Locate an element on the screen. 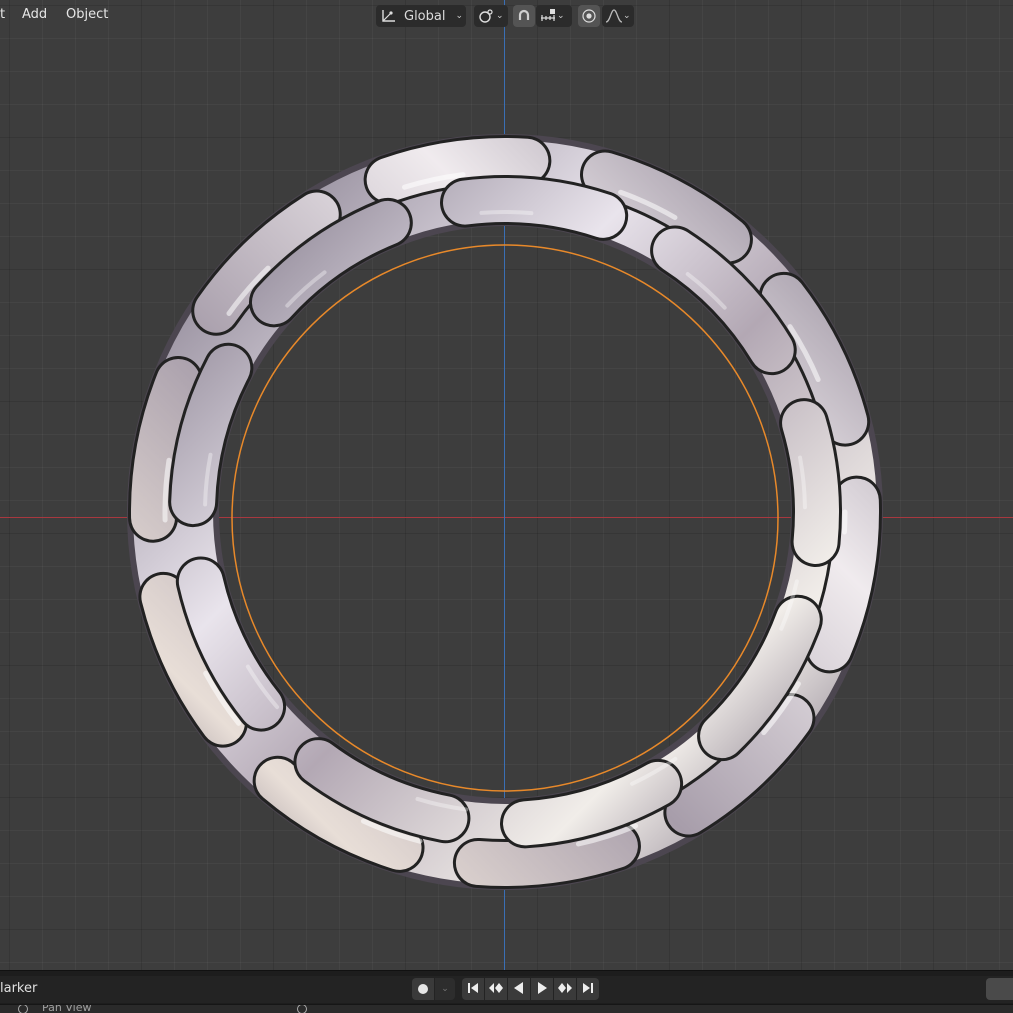 Image resolution: width=1013 pixels, height=1013 pixels. frame-field is located at coordinates (999, 989).